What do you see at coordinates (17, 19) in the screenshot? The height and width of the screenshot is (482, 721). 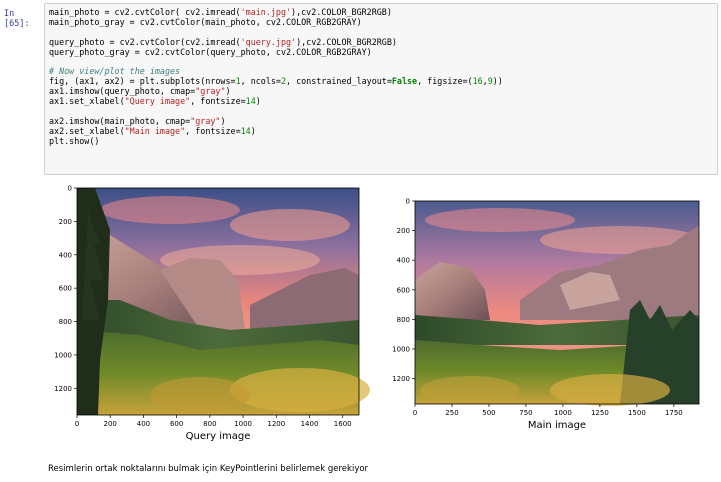 I see `cell-prompt: In [65]:` at bounding box center [17, 19].